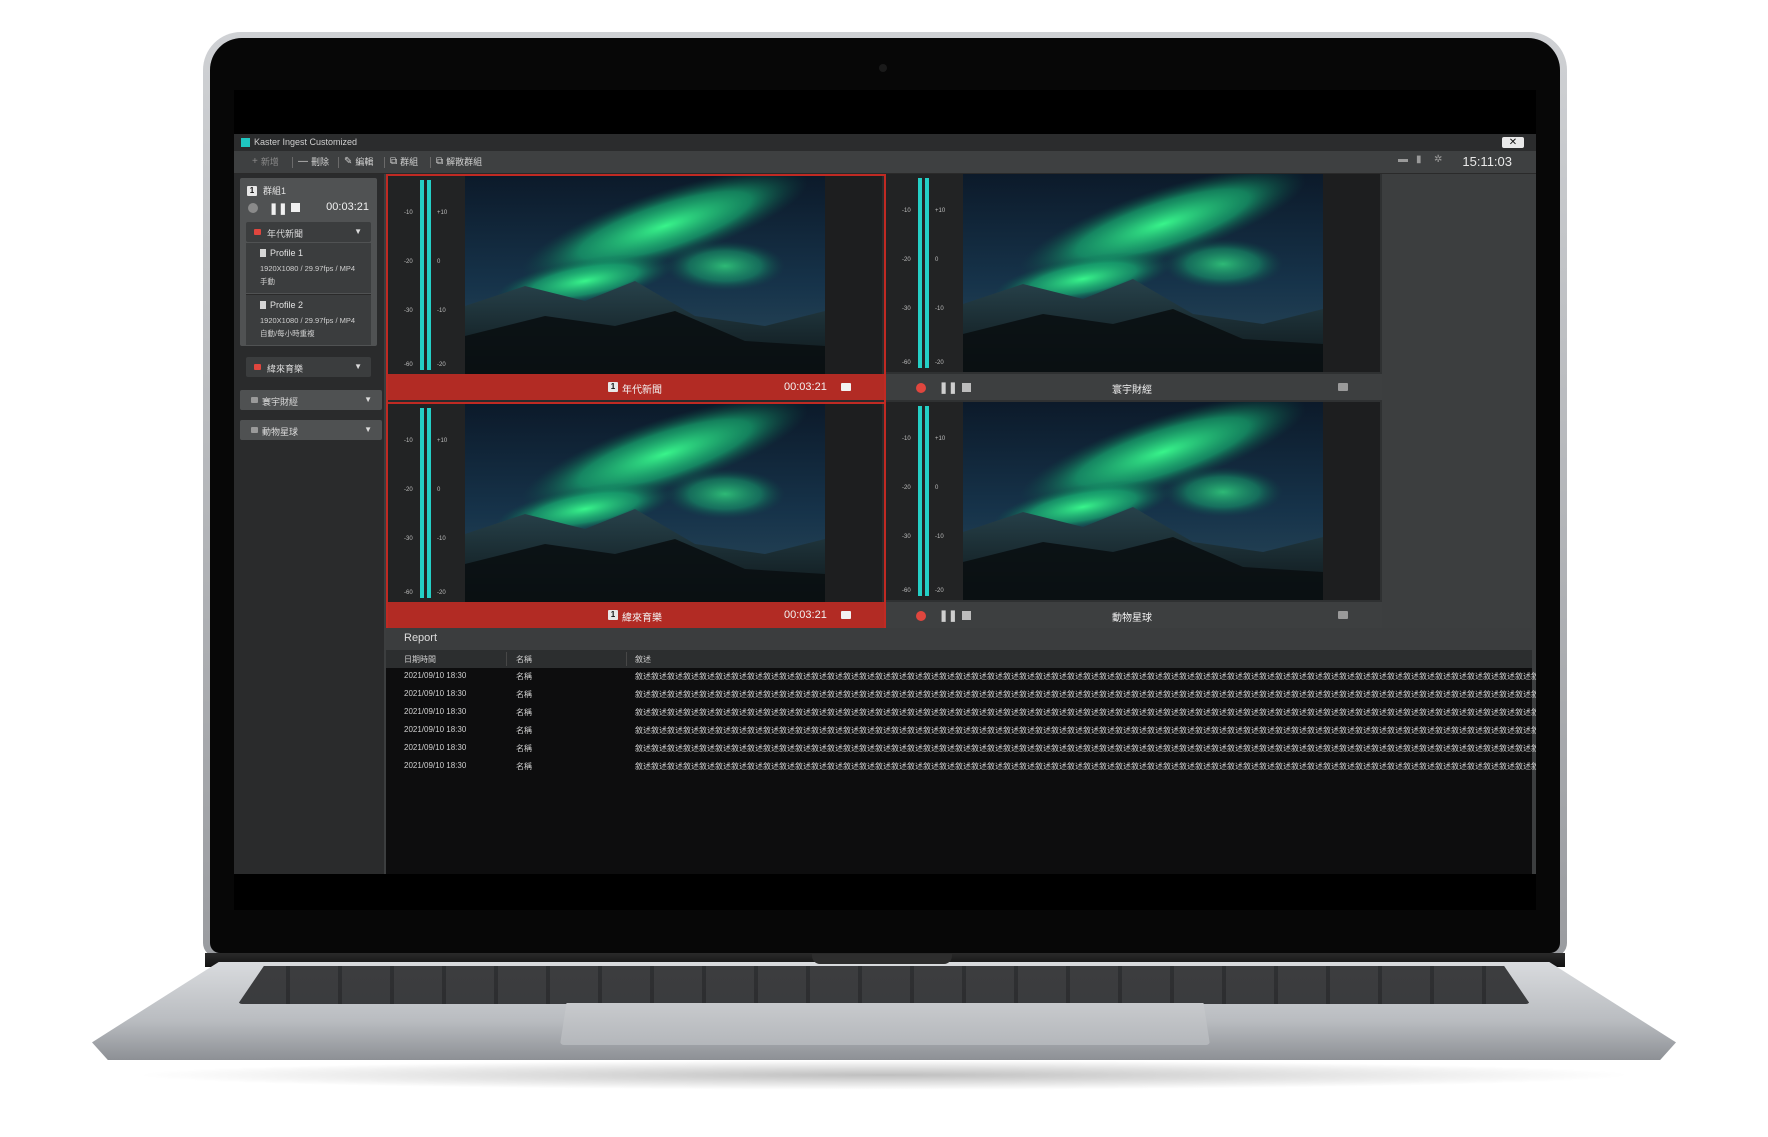 The height and width of the screenshot is (1137, 1768). Describe the element at coordinates (348, 161) in the screenshot. I see `pencil-icon: ✎` at that location.